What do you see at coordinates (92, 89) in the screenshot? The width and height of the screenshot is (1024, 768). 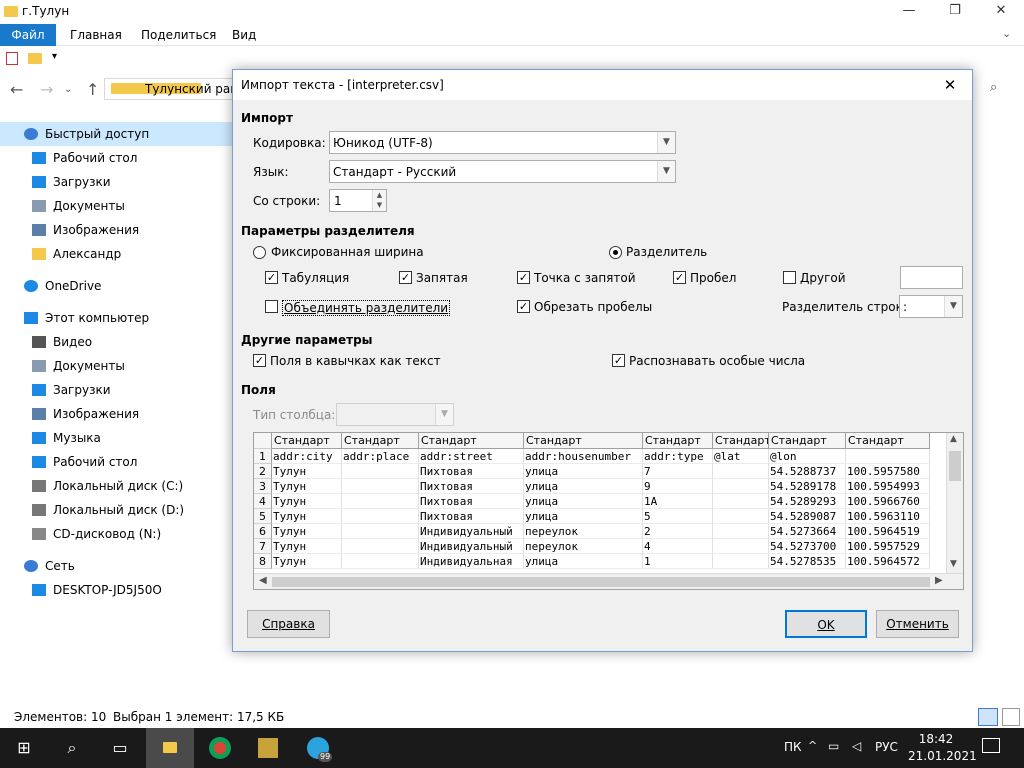 I see `up-icon: ↑` at bounding box center [92, 89].